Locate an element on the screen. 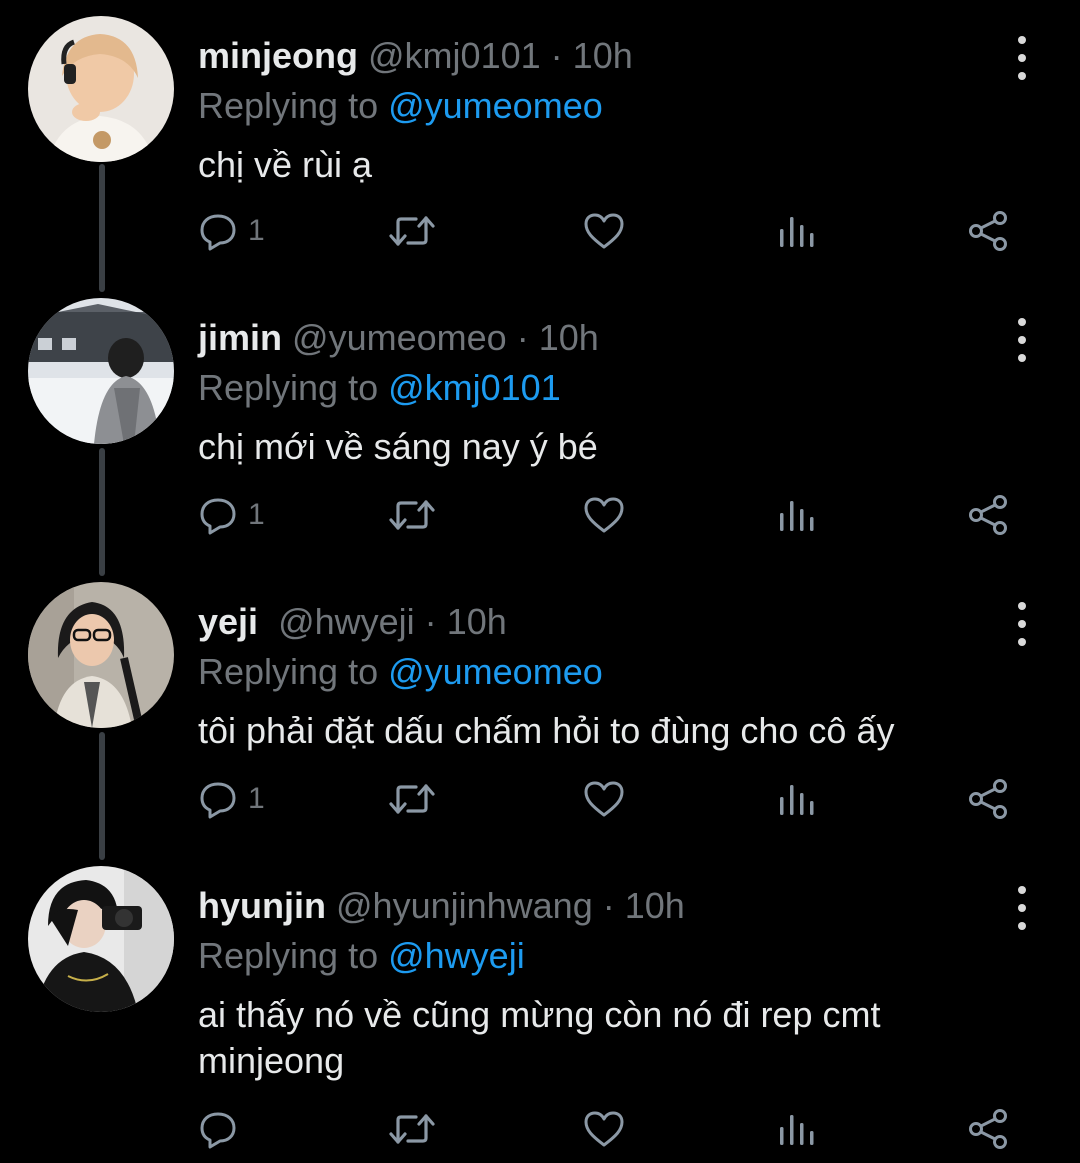 This screenshot has height=1163, width=1080. display-name: yeji is located at coordinates (228, 621).